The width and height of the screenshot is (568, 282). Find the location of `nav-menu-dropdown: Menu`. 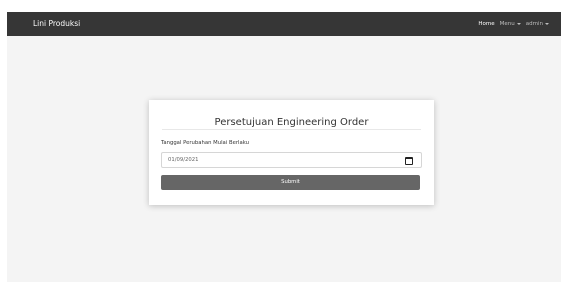

nav-menu-dropdown: Menu is located at coordinates (510, 24).